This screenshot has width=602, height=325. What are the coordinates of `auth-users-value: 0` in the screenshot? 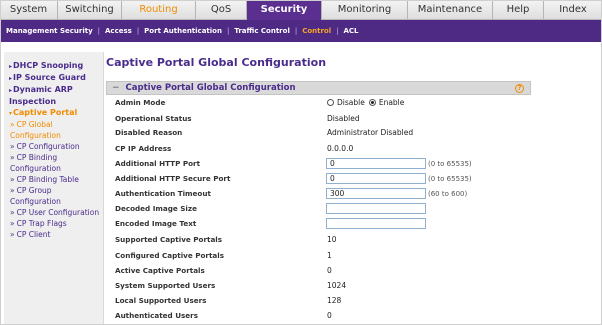 It's located at (329, 315).